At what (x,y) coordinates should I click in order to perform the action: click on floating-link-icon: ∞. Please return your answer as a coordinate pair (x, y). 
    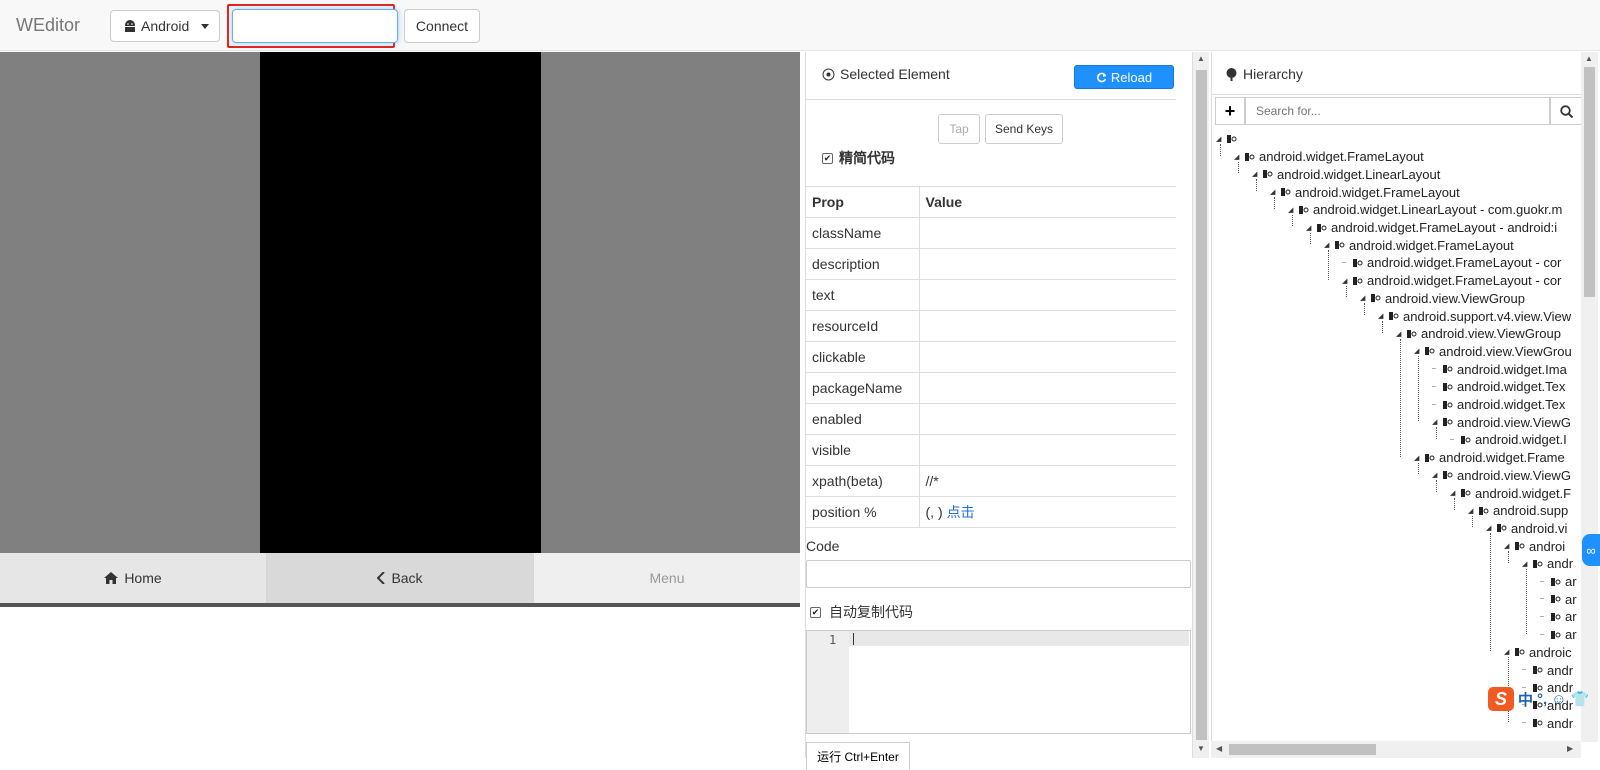
    Looking at the image, I should click on (1591, 550).